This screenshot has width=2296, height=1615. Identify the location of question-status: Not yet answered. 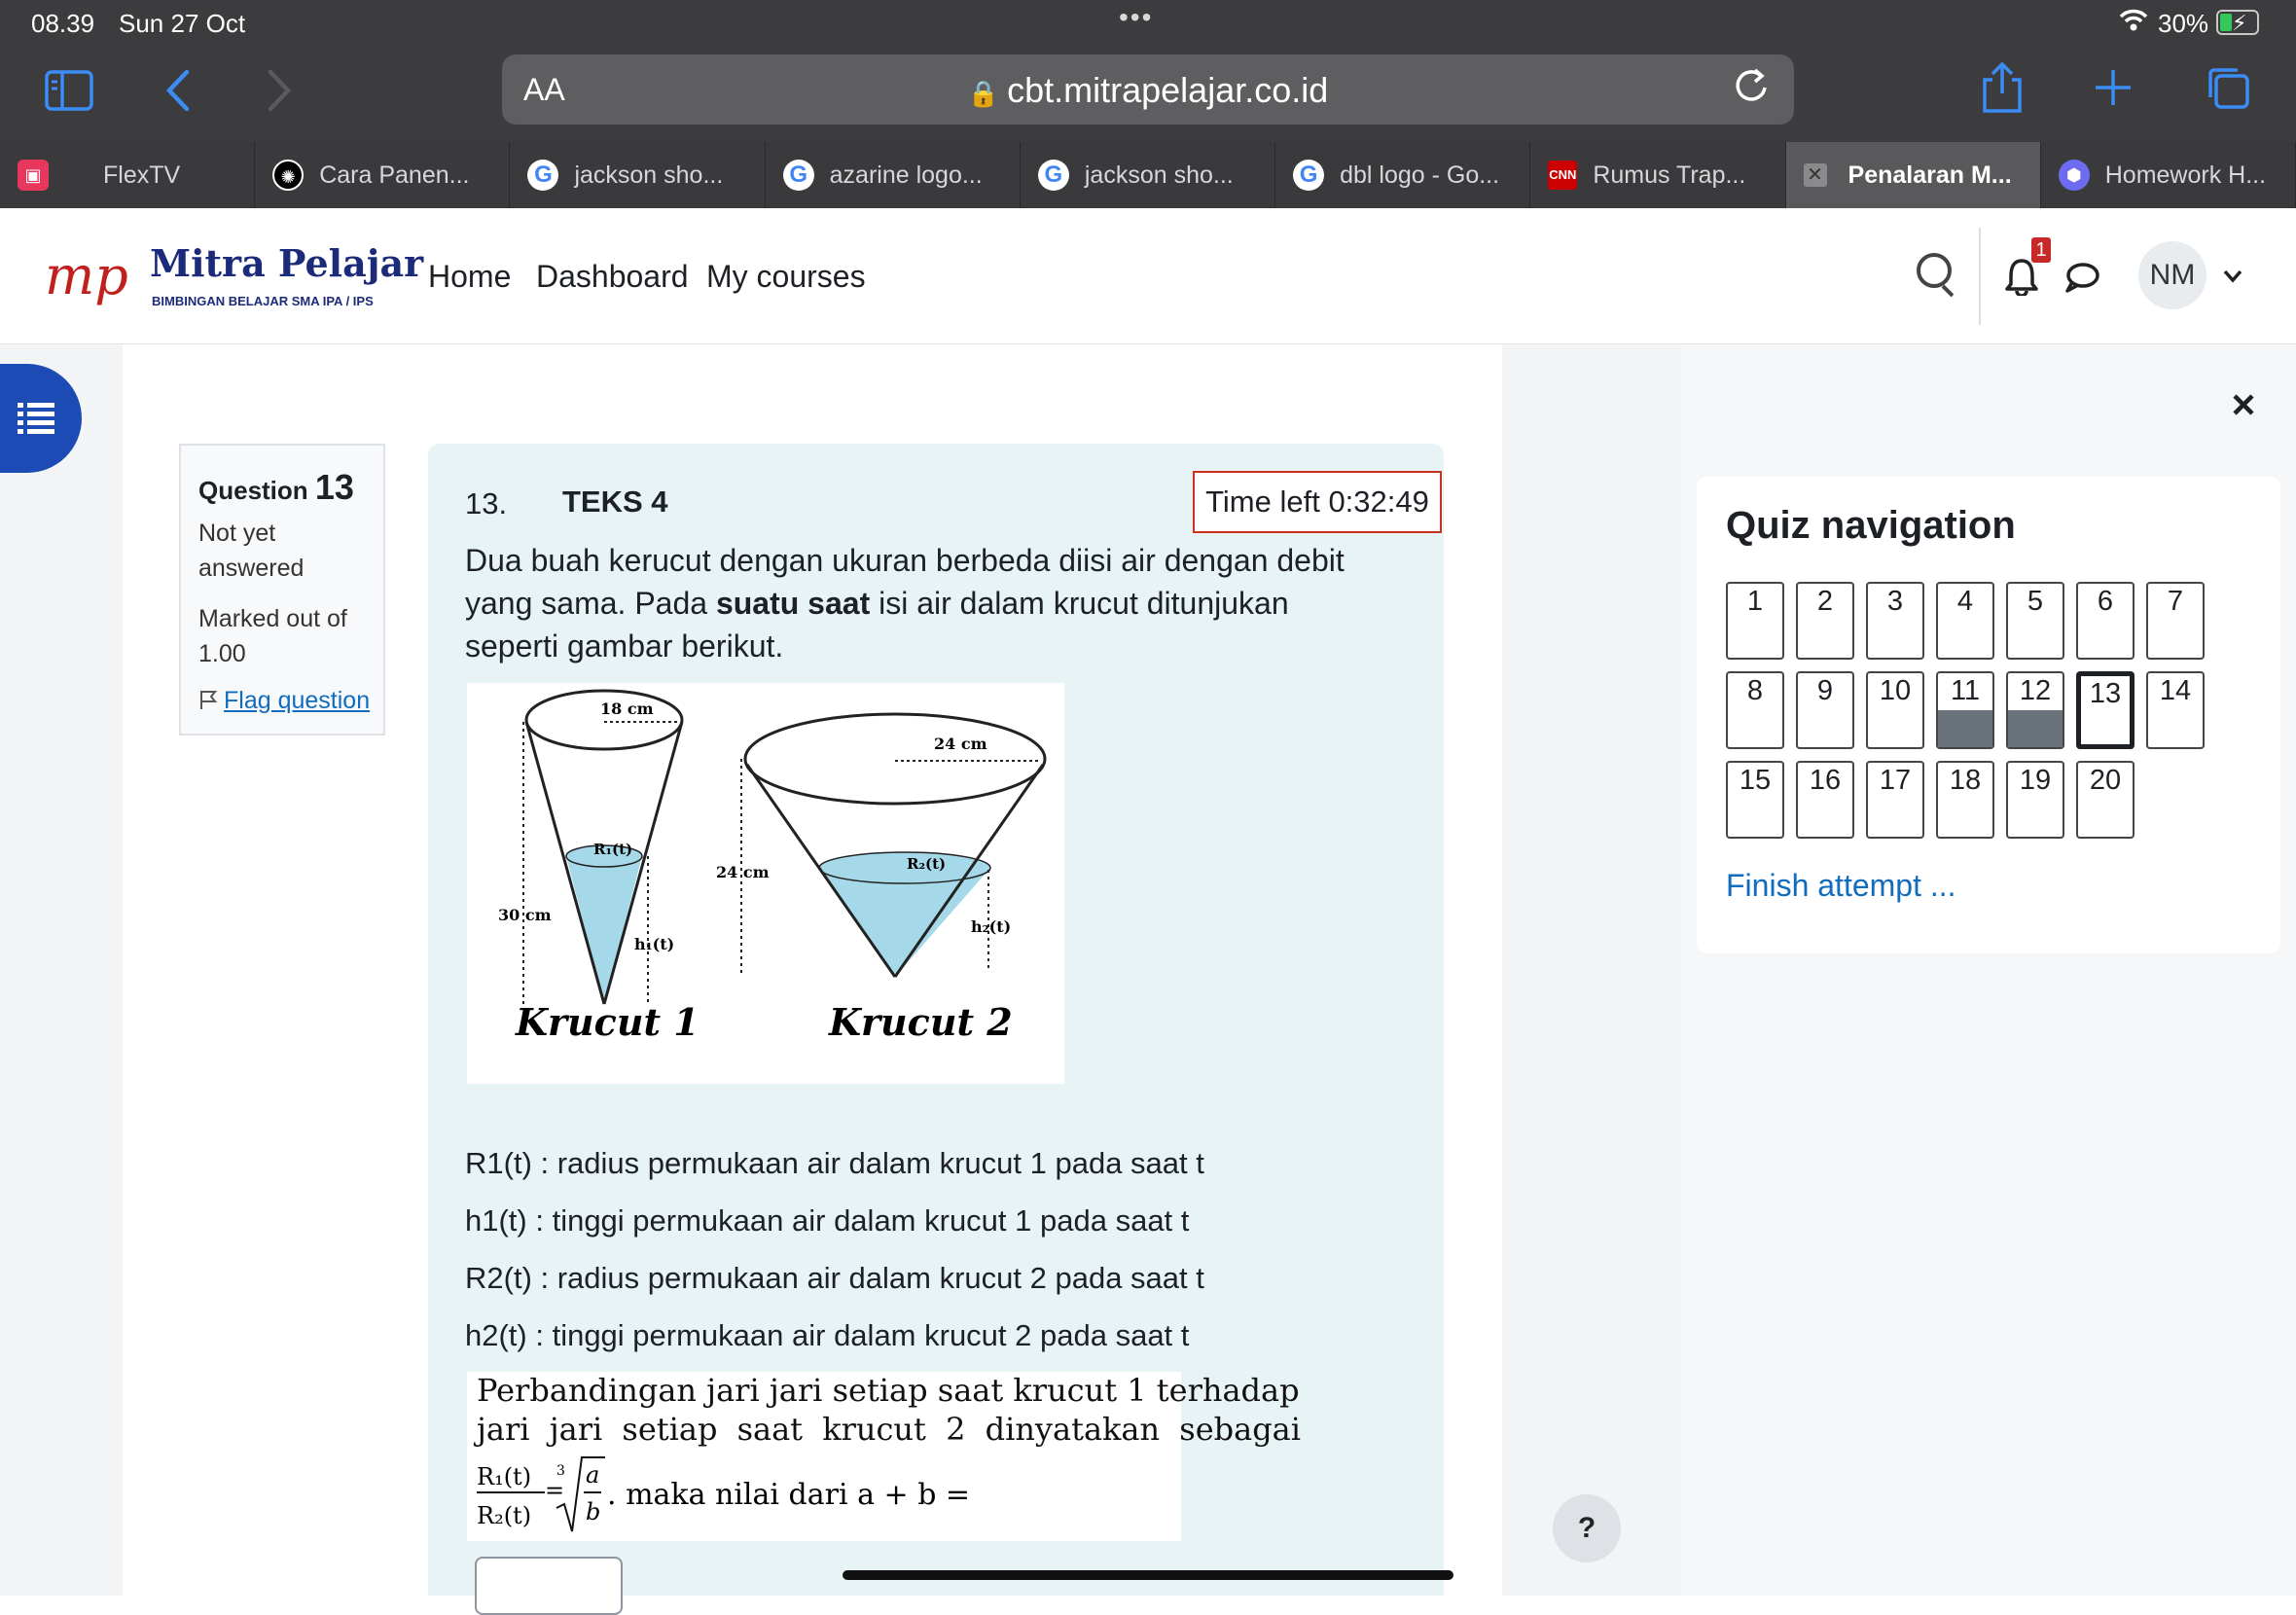
(251, 551).